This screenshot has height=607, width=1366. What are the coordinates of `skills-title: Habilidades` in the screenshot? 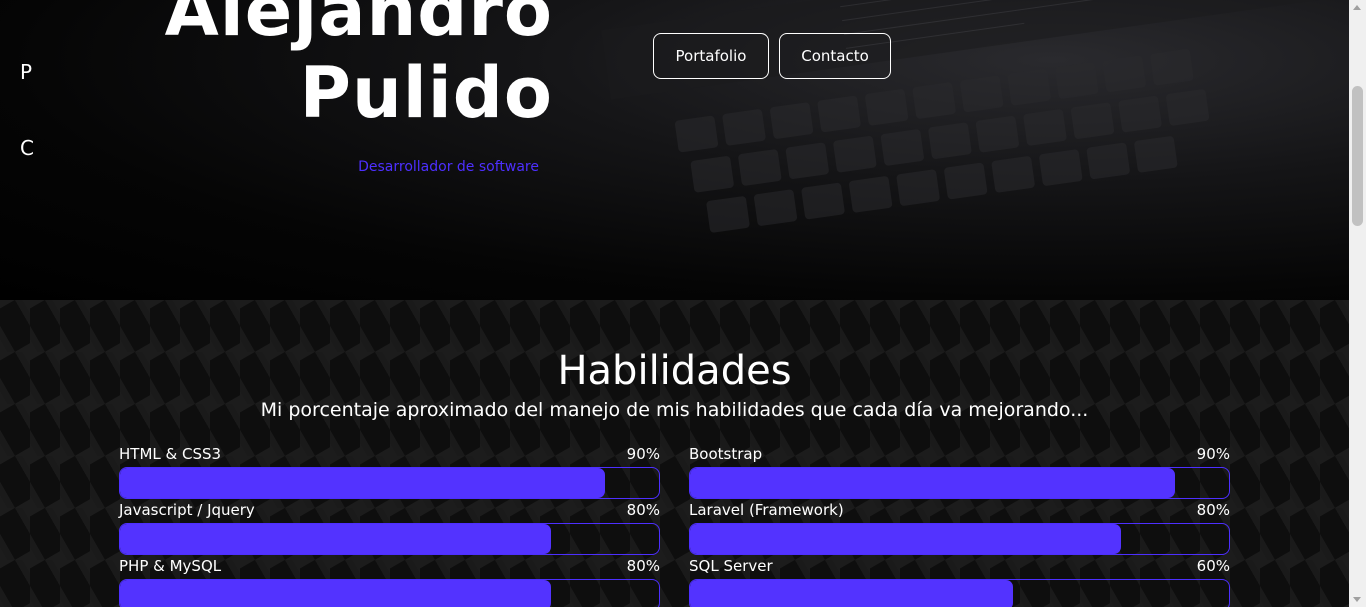 It's located at (674, 371).